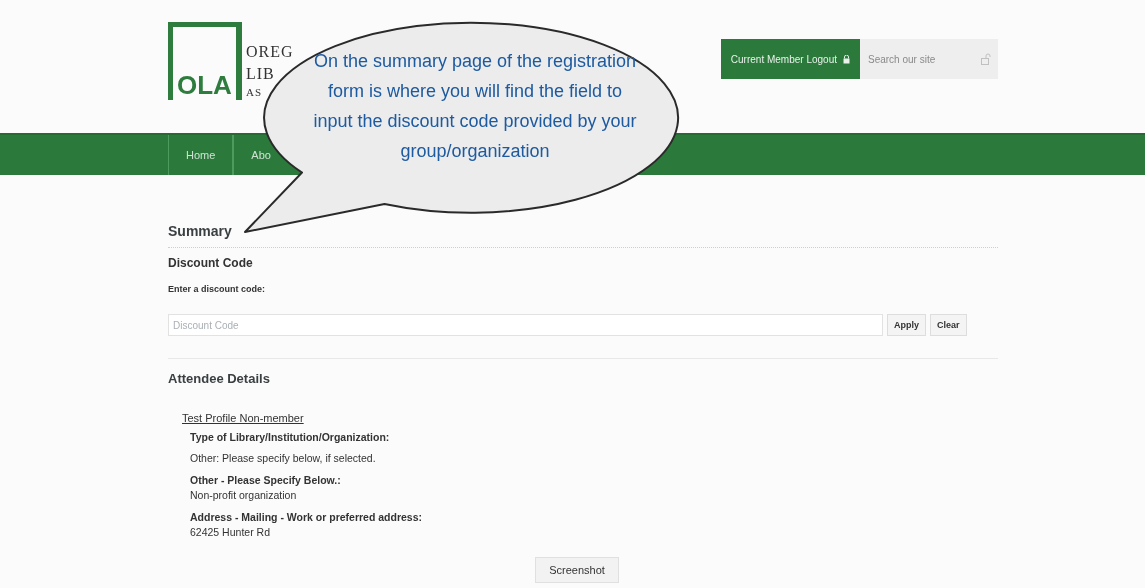 The height and width of the screenshot is (588, 1145). I want to click on detail-label: Address - Mailing - Work or preferred address:, so click(307, 517).